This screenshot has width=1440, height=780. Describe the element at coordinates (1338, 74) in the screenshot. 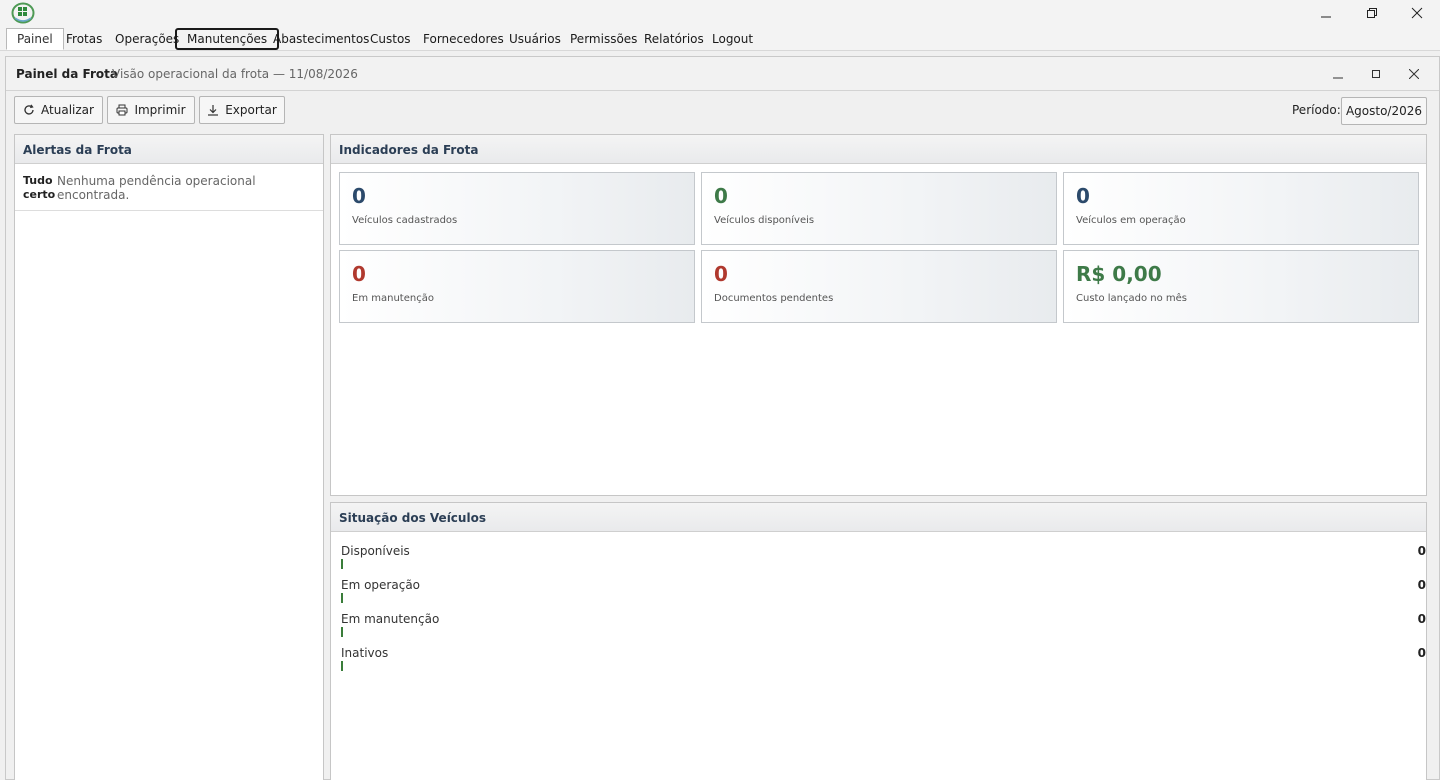

I see `inner-minimize-button` at that location.